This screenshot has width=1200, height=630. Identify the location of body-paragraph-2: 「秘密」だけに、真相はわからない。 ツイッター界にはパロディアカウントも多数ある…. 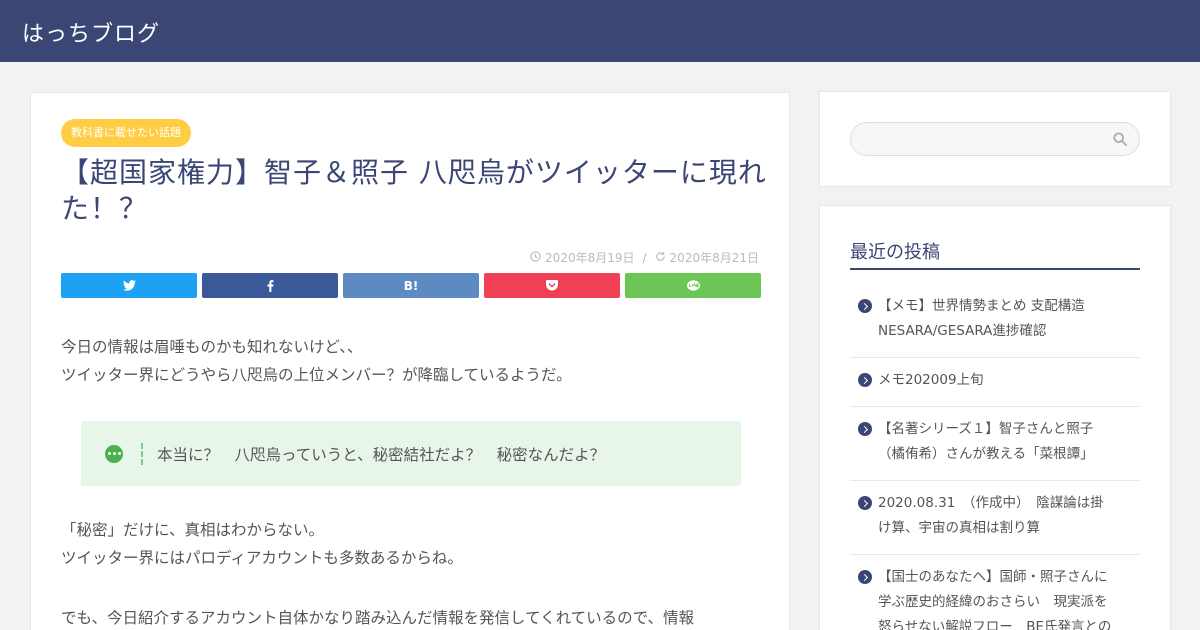
(411, 544).